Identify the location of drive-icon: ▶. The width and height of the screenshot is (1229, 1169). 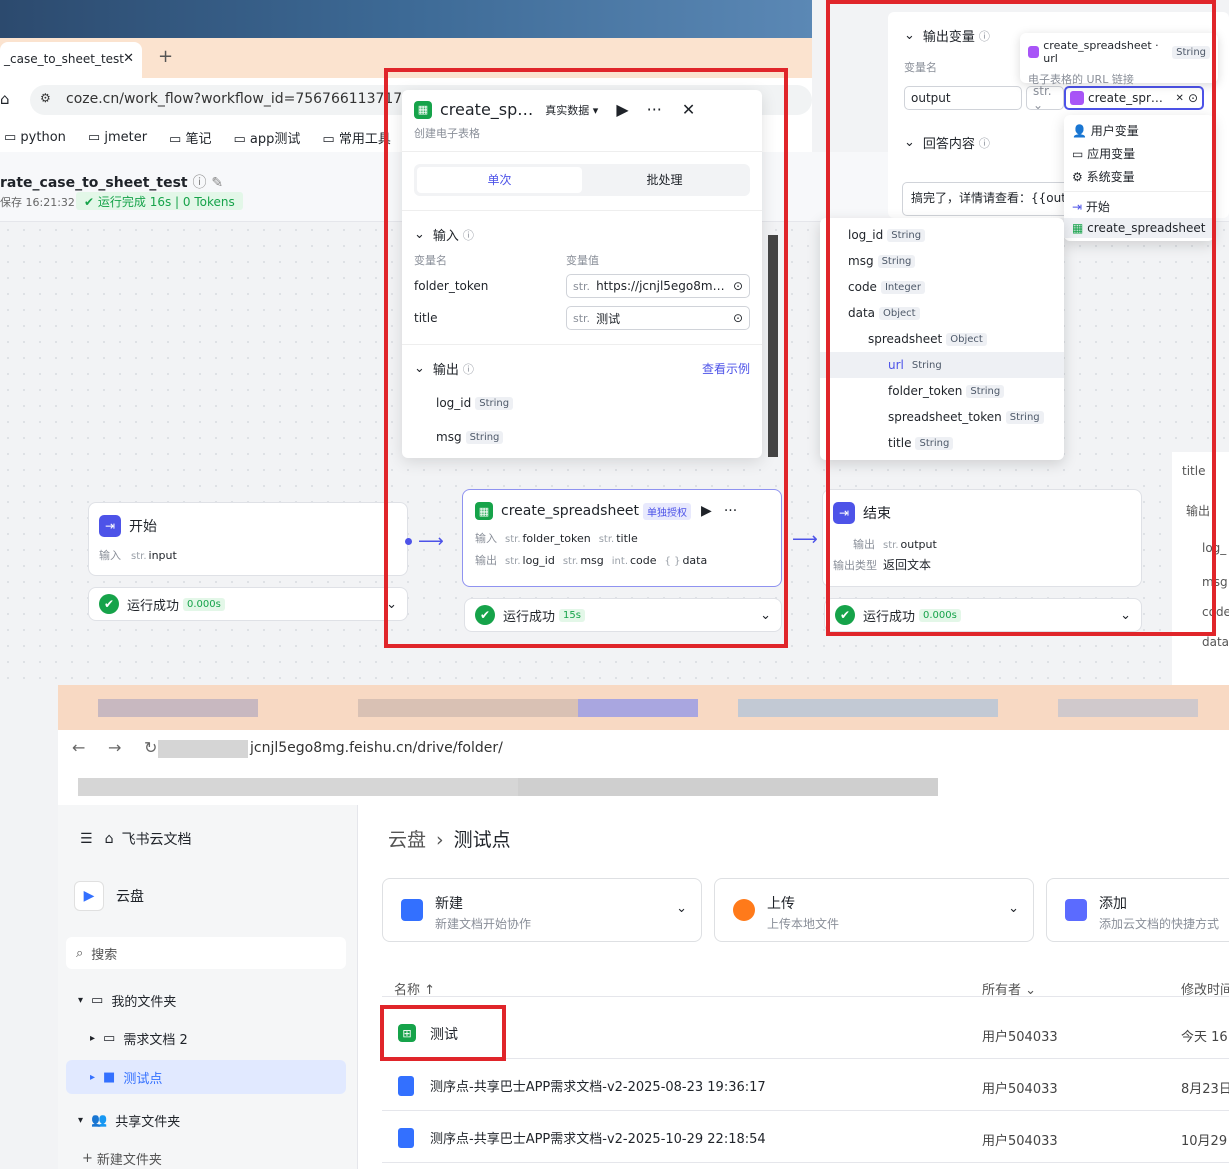
(89, 896).